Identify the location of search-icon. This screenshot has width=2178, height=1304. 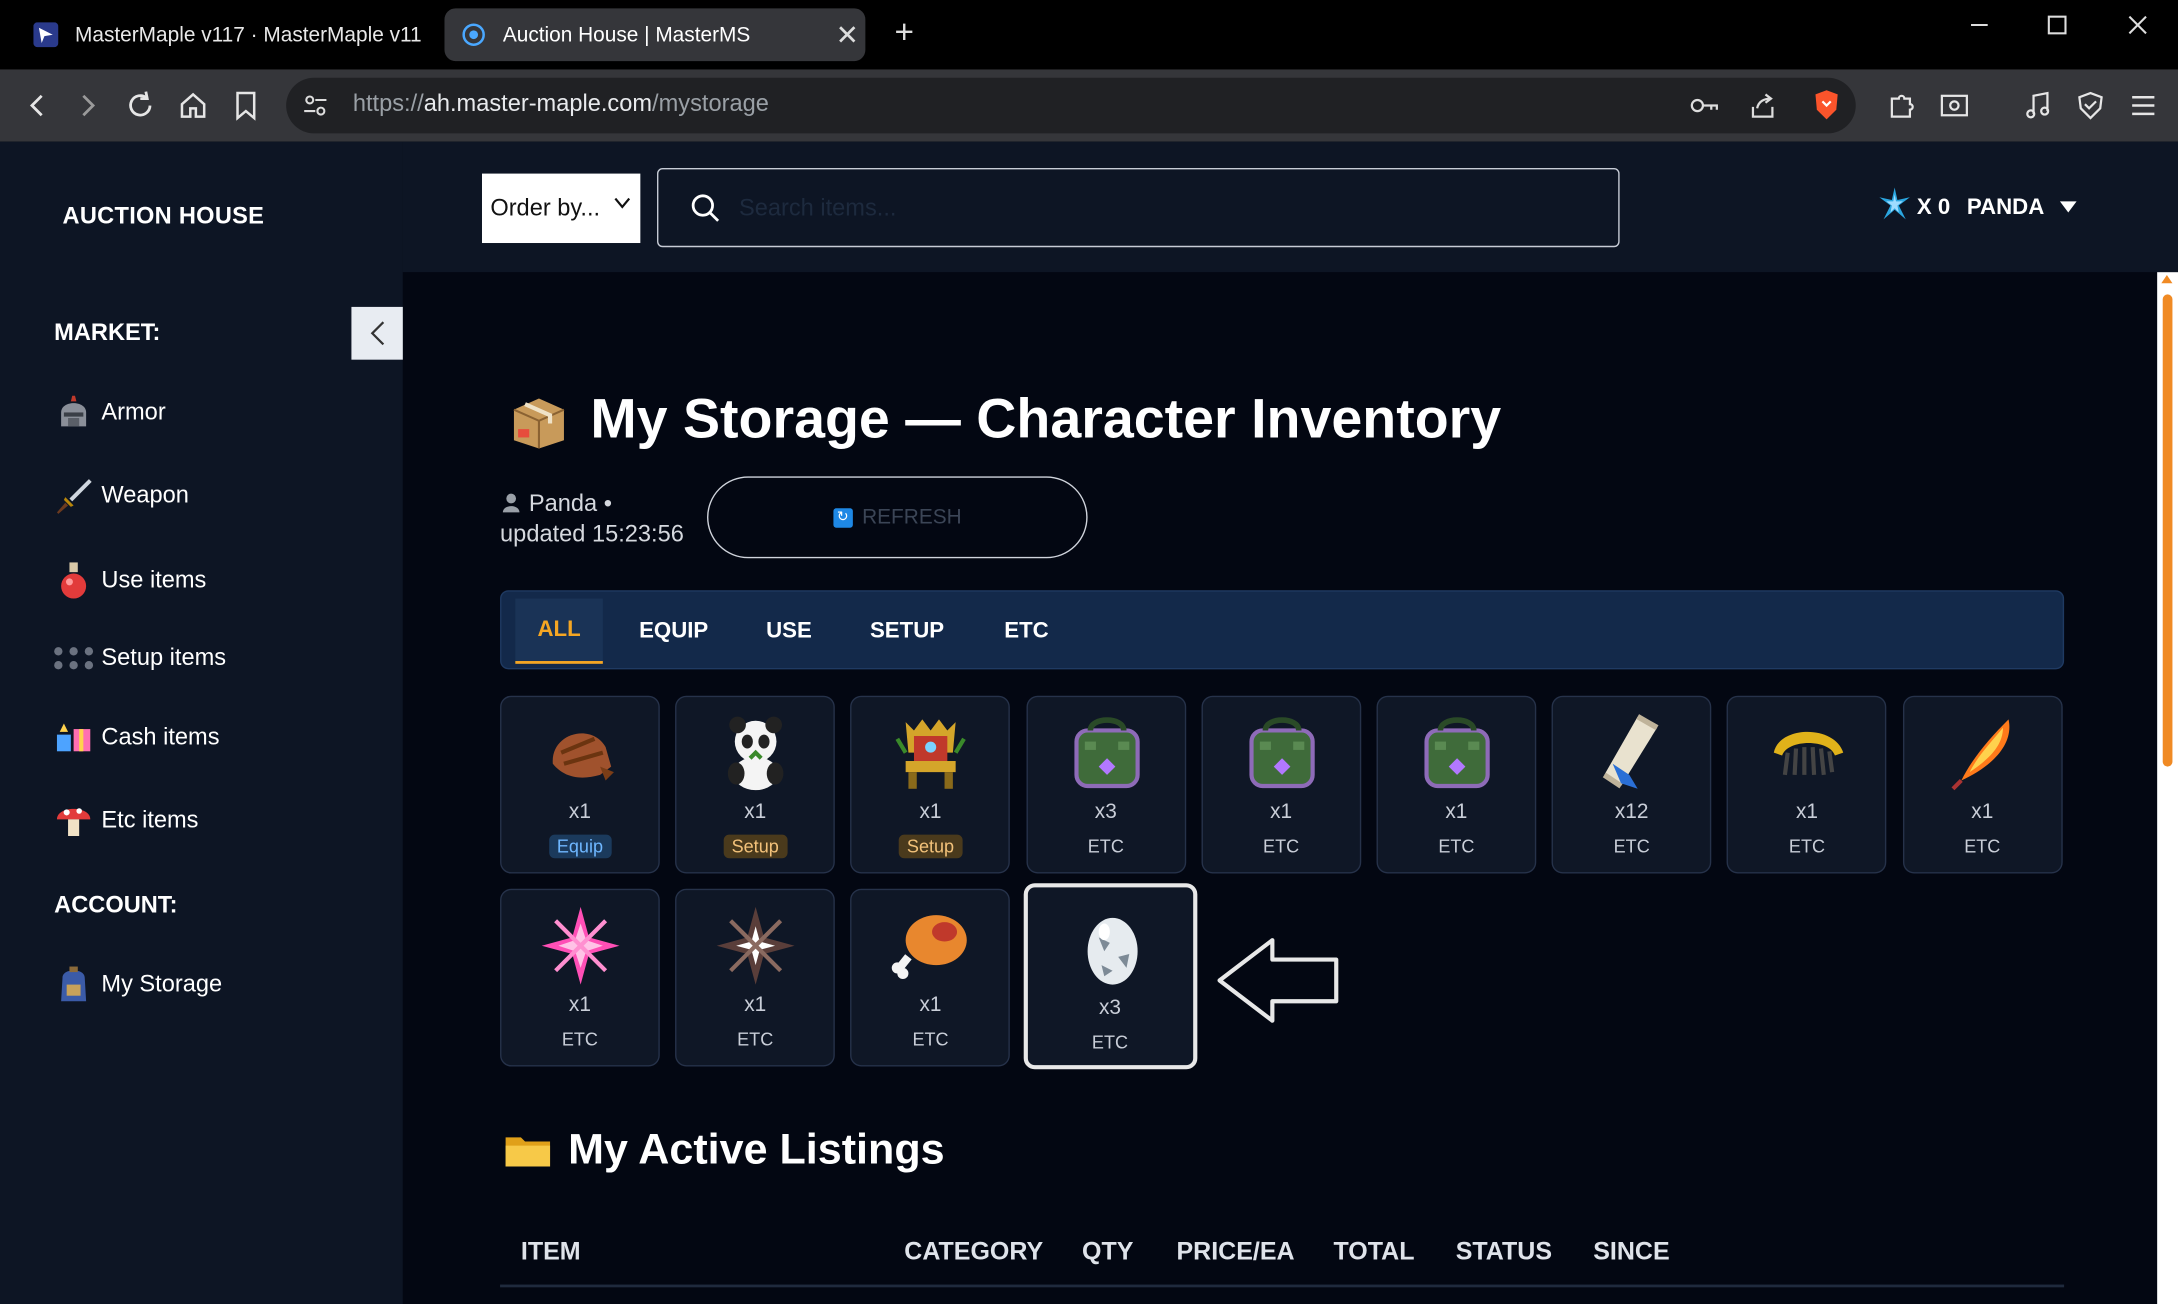
(705, 208).